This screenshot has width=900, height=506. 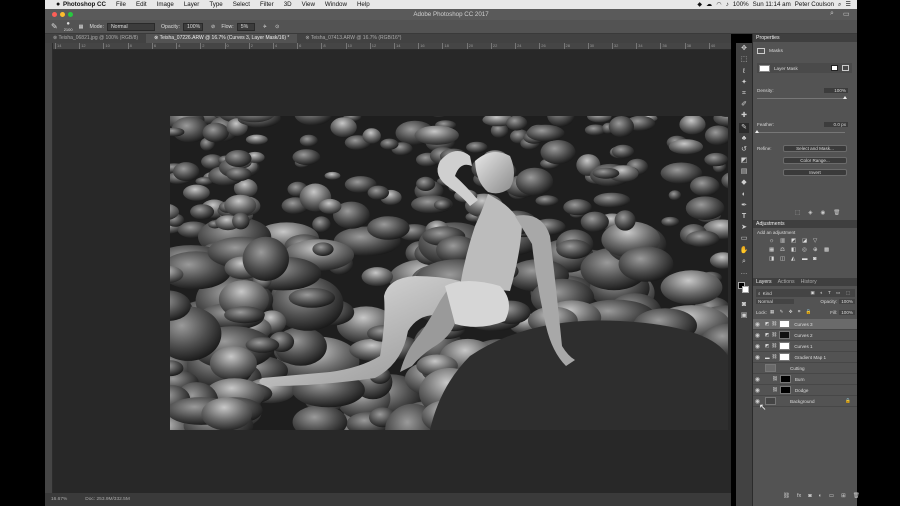 I want to click on stamp-tool-icon: ♣, so click(x=744, y=139).